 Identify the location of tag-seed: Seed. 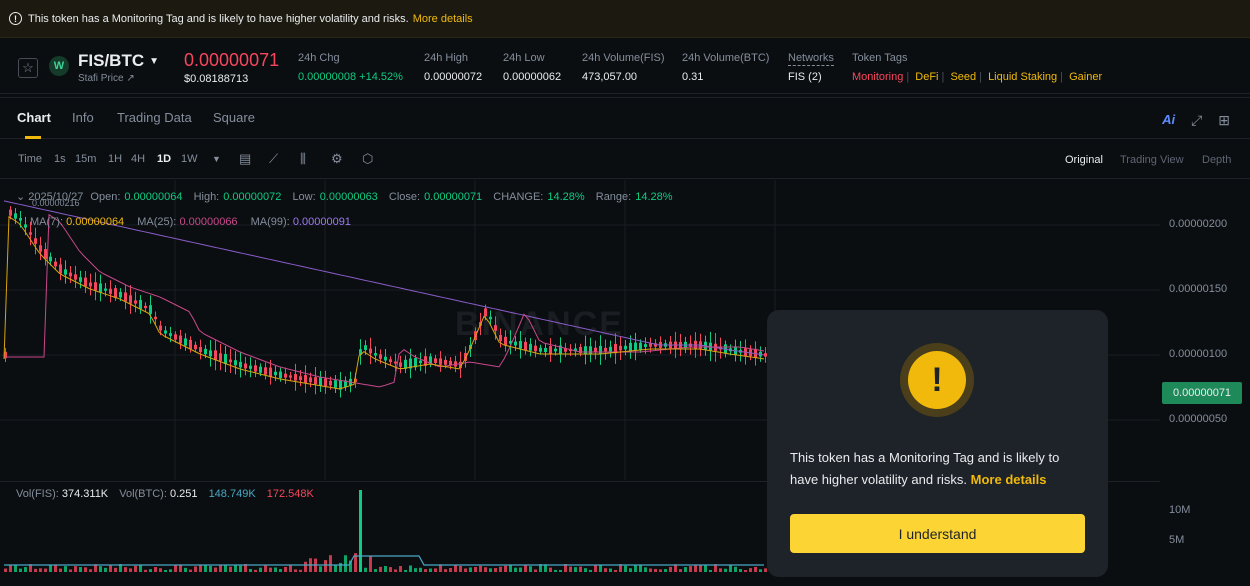
(963, 77).